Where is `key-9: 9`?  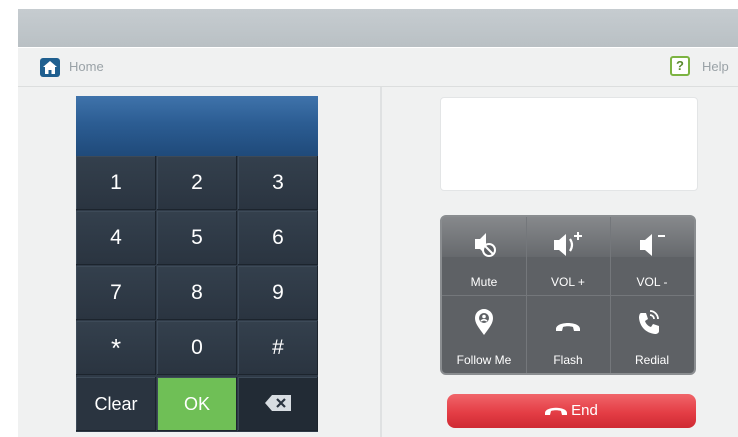
key-9: 9 is located at coordinates (278, 293).